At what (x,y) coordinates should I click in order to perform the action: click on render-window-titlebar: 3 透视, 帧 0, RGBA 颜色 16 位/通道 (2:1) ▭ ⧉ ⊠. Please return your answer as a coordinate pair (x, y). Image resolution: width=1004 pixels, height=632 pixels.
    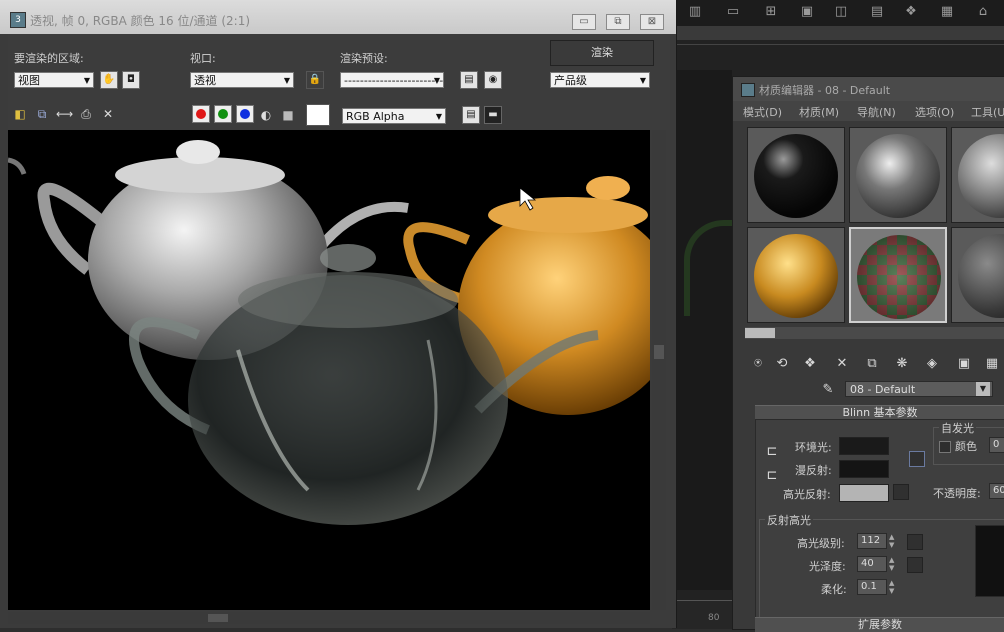
    Looking at the image, I should click on (338, 17).